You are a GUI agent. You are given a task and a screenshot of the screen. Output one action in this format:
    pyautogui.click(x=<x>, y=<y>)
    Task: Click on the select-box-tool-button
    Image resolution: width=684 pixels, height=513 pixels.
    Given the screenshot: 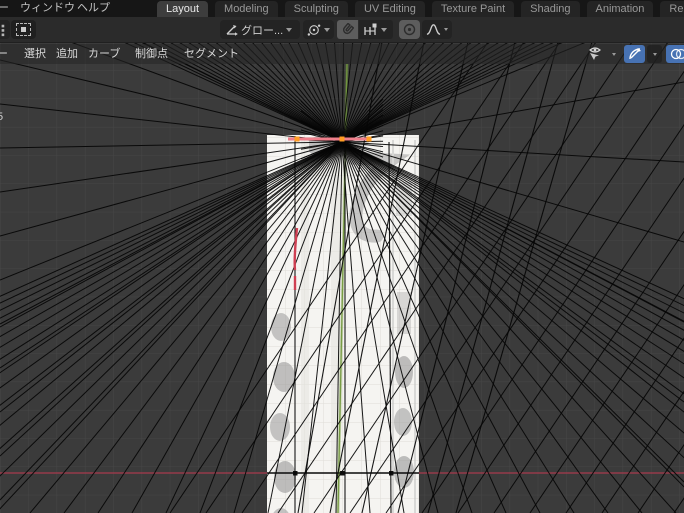 What is the action you would take?
    pyautogui.click(x=23, y=29)
    